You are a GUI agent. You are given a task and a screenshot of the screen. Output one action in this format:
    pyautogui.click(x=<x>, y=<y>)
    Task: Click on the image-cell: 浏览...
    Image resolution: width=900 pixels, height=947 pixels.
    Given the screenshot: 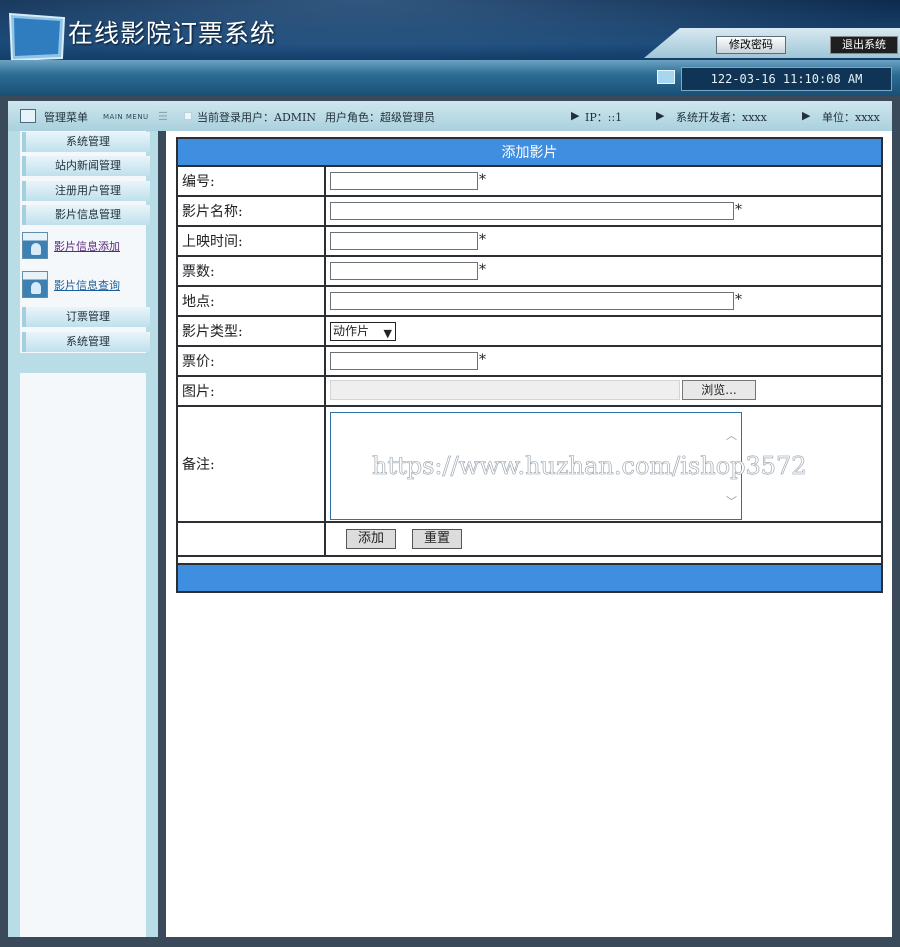 What is the action you would take?
    pyautogui.click(x=603, y=391)
    